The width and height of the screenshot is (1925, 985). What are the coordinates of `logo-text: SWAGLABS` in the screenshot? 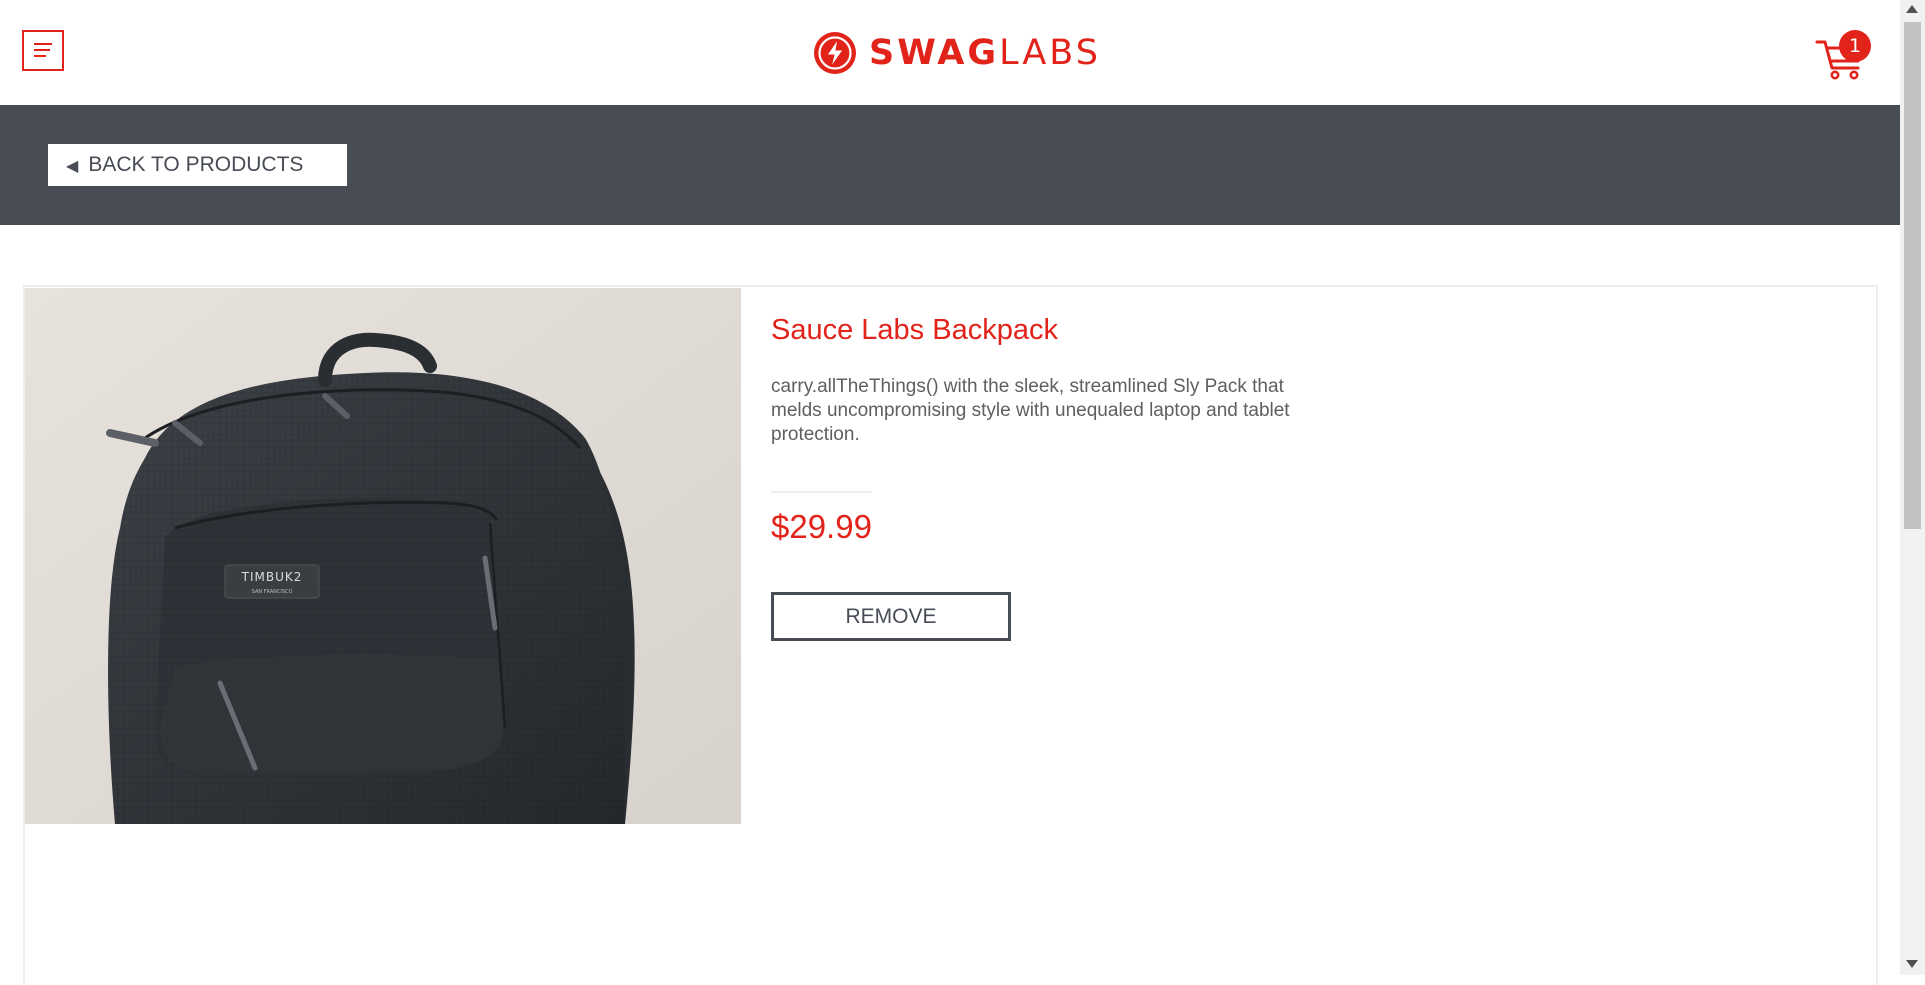 It's located at (985, 53).